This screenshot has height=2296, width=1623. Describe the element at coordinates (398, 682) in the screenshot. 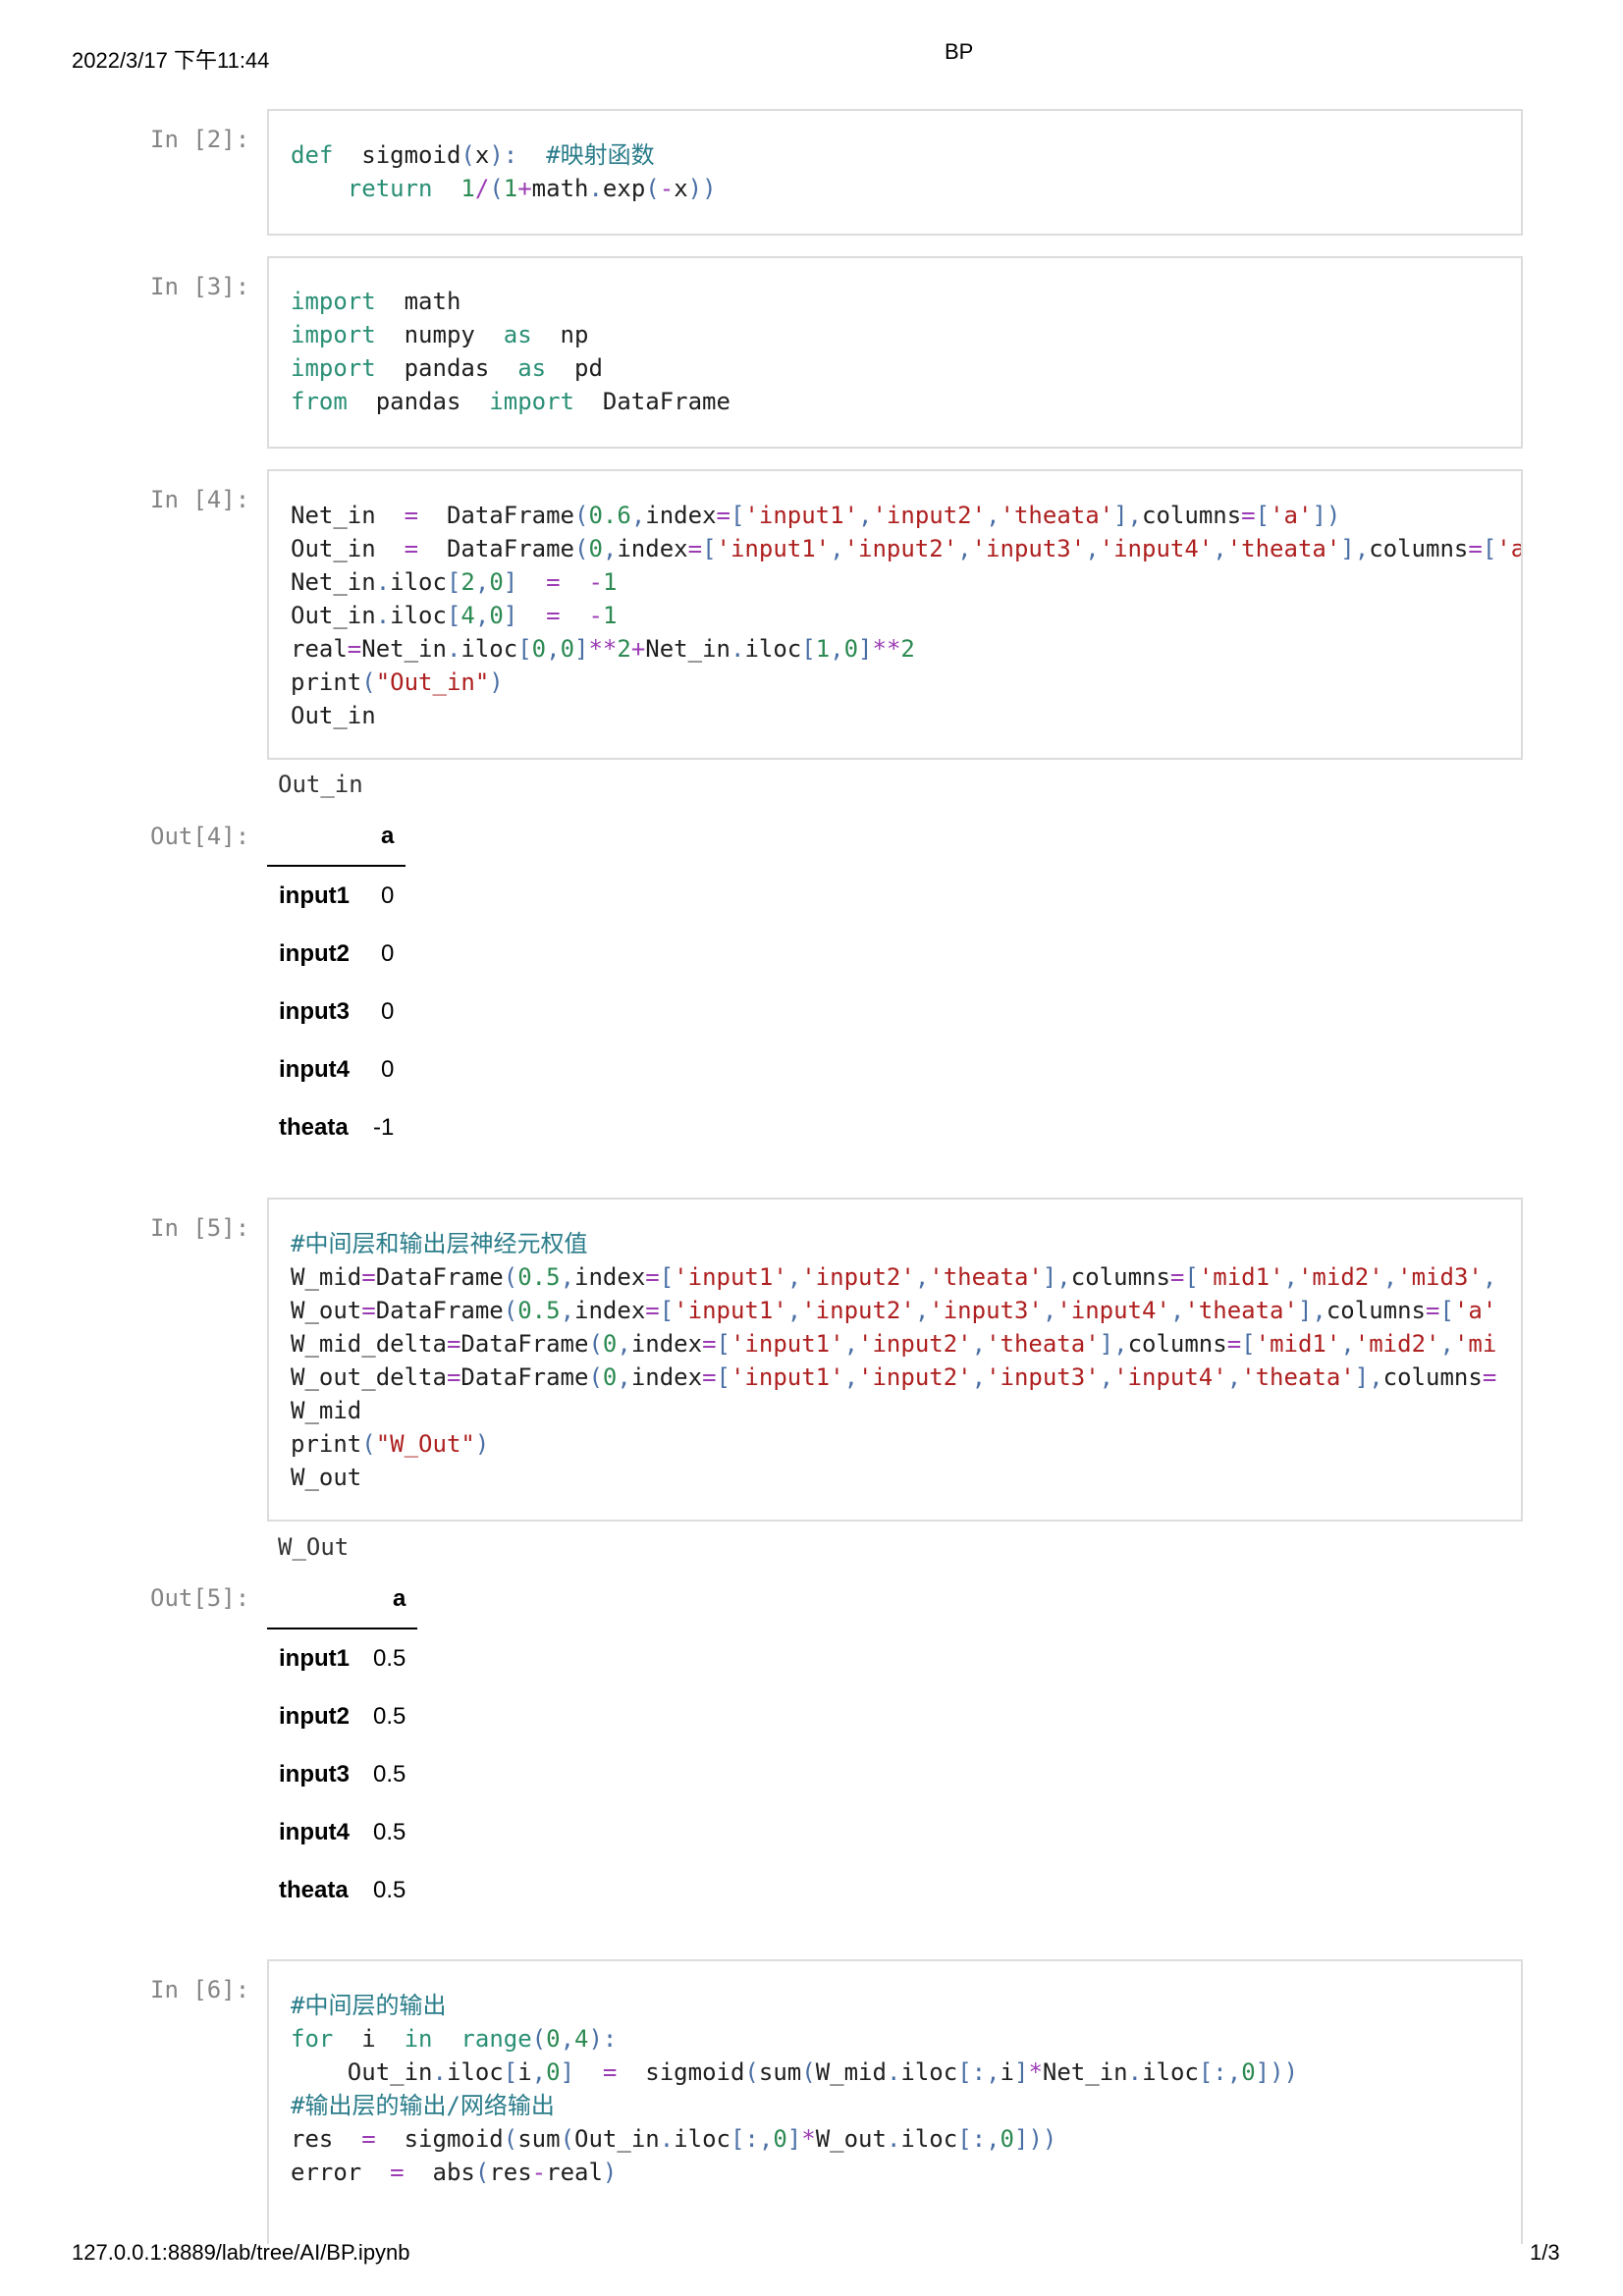

I see `code-line: print("Out_in")` at that location.